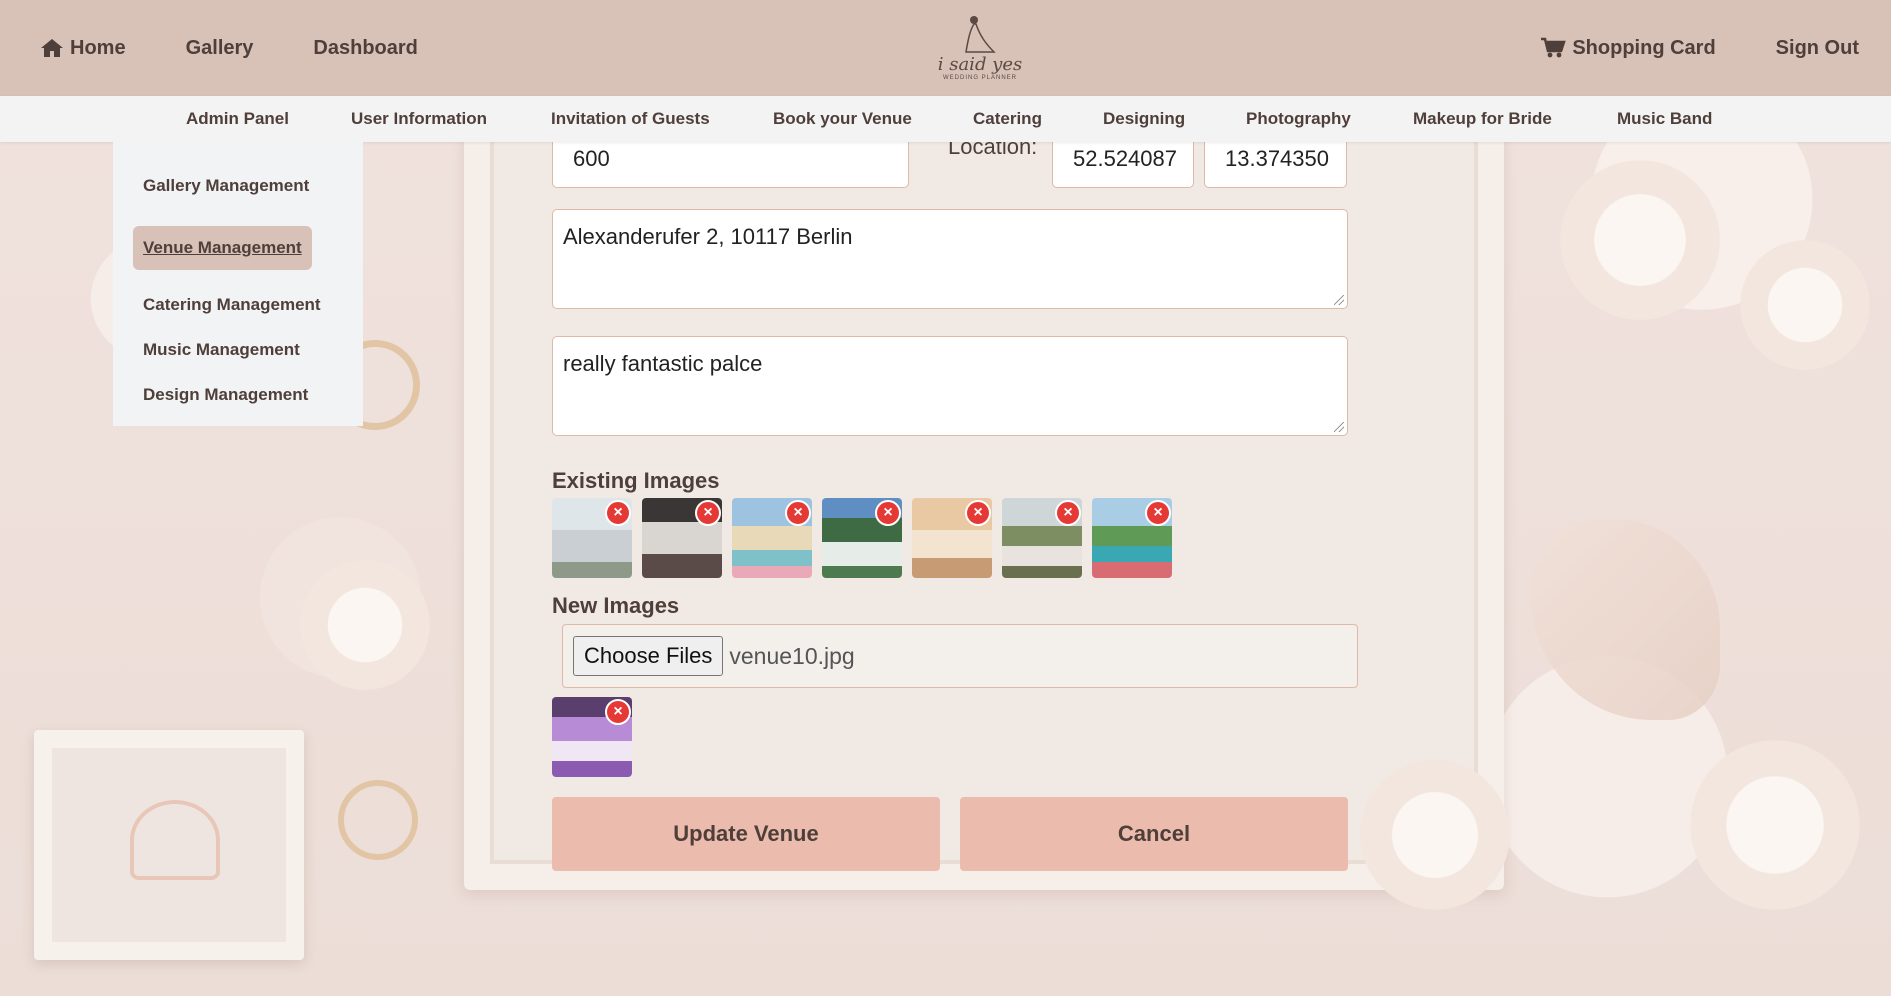 The image size is (1891, 996). Describe the element at coordinates (237, 119) in the screenshot. I see `subnav-admin-panel: Admin Panel` at that location.